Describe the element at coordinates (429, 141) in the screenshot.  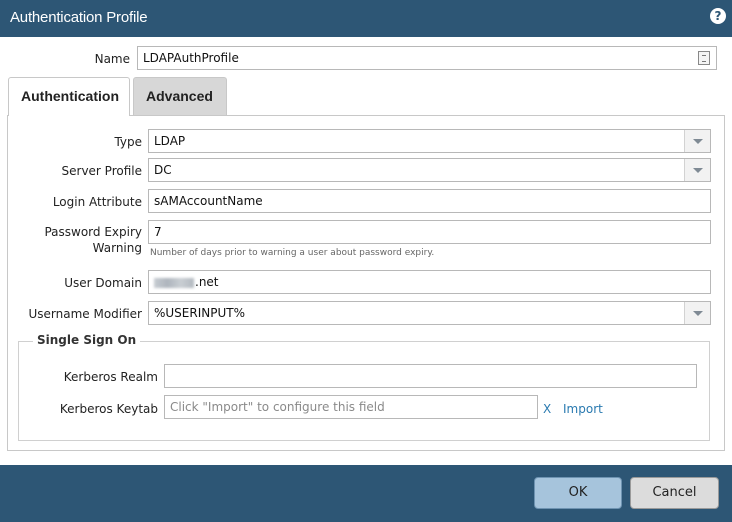
I see `type-select: LDAP` at that location.